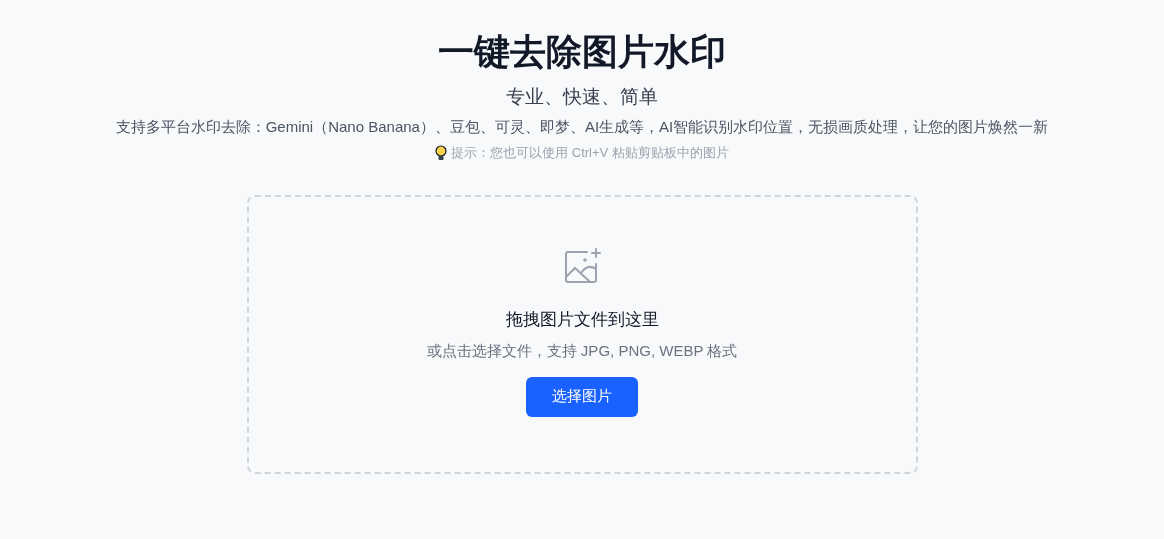  I want to click on description: 支持多平台水印去除：Gemini（Nano Banana）、豆包、可灵、即梦、AI生成等，AI智能识别水印位置，无损画质处理，让您的图片焕然一新, so click(582, 127).